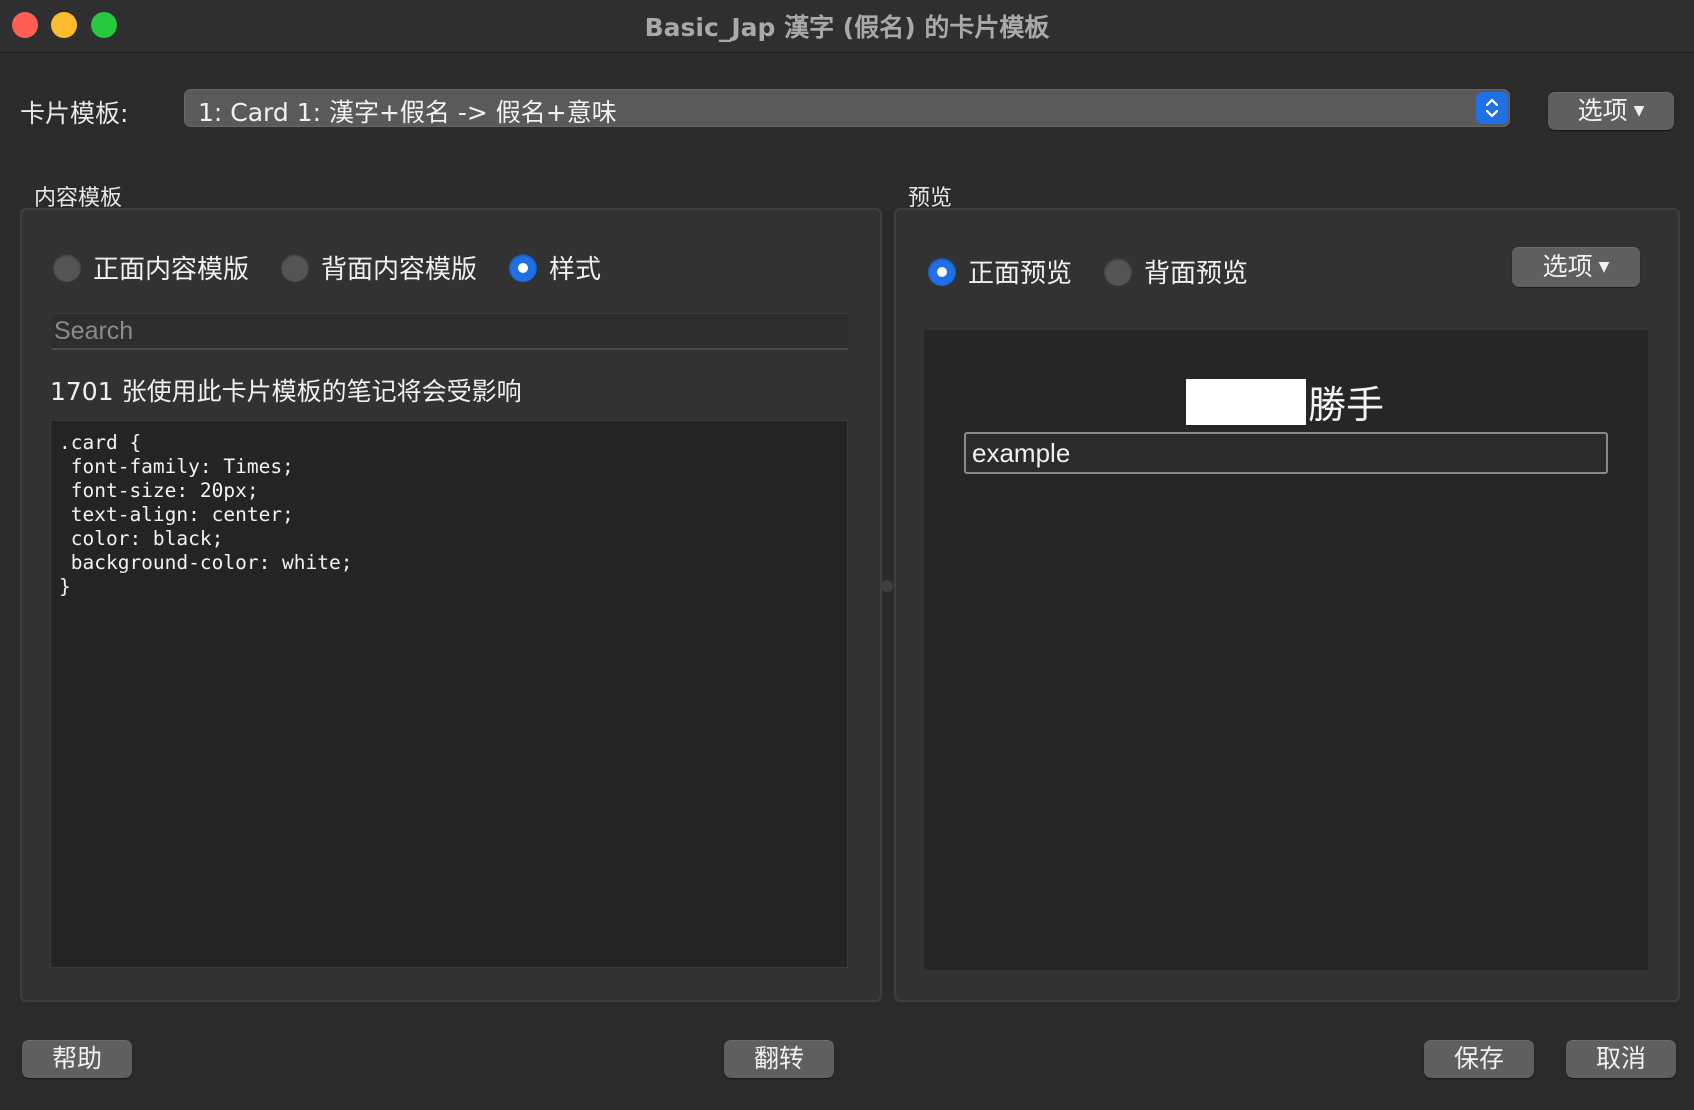  What do you see at coordinates (74, 113) in the screenshot?
I see `card-template-label: 卡片模板:` at bounding box center [74, 113].